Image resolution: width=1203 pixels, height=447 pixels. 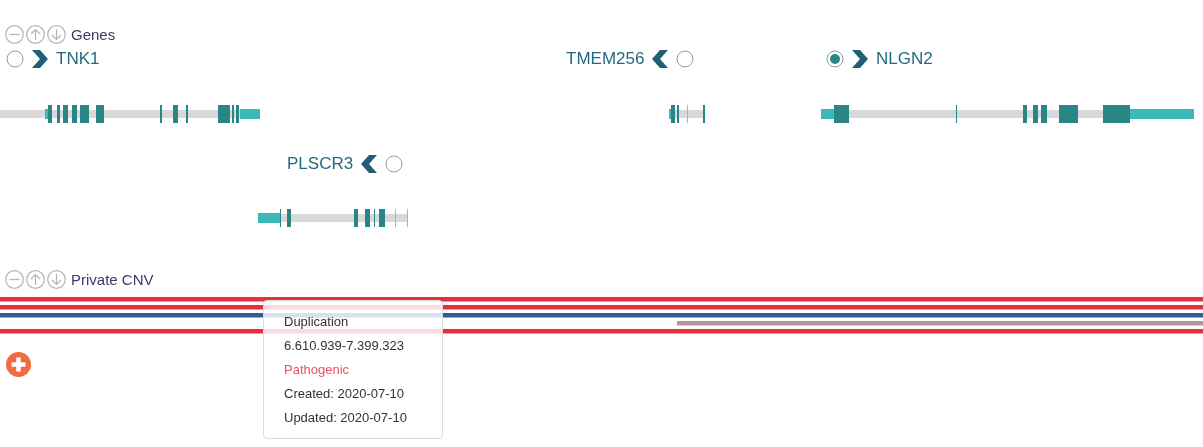 I want to click on add-icon, so click(x=18, y=364).